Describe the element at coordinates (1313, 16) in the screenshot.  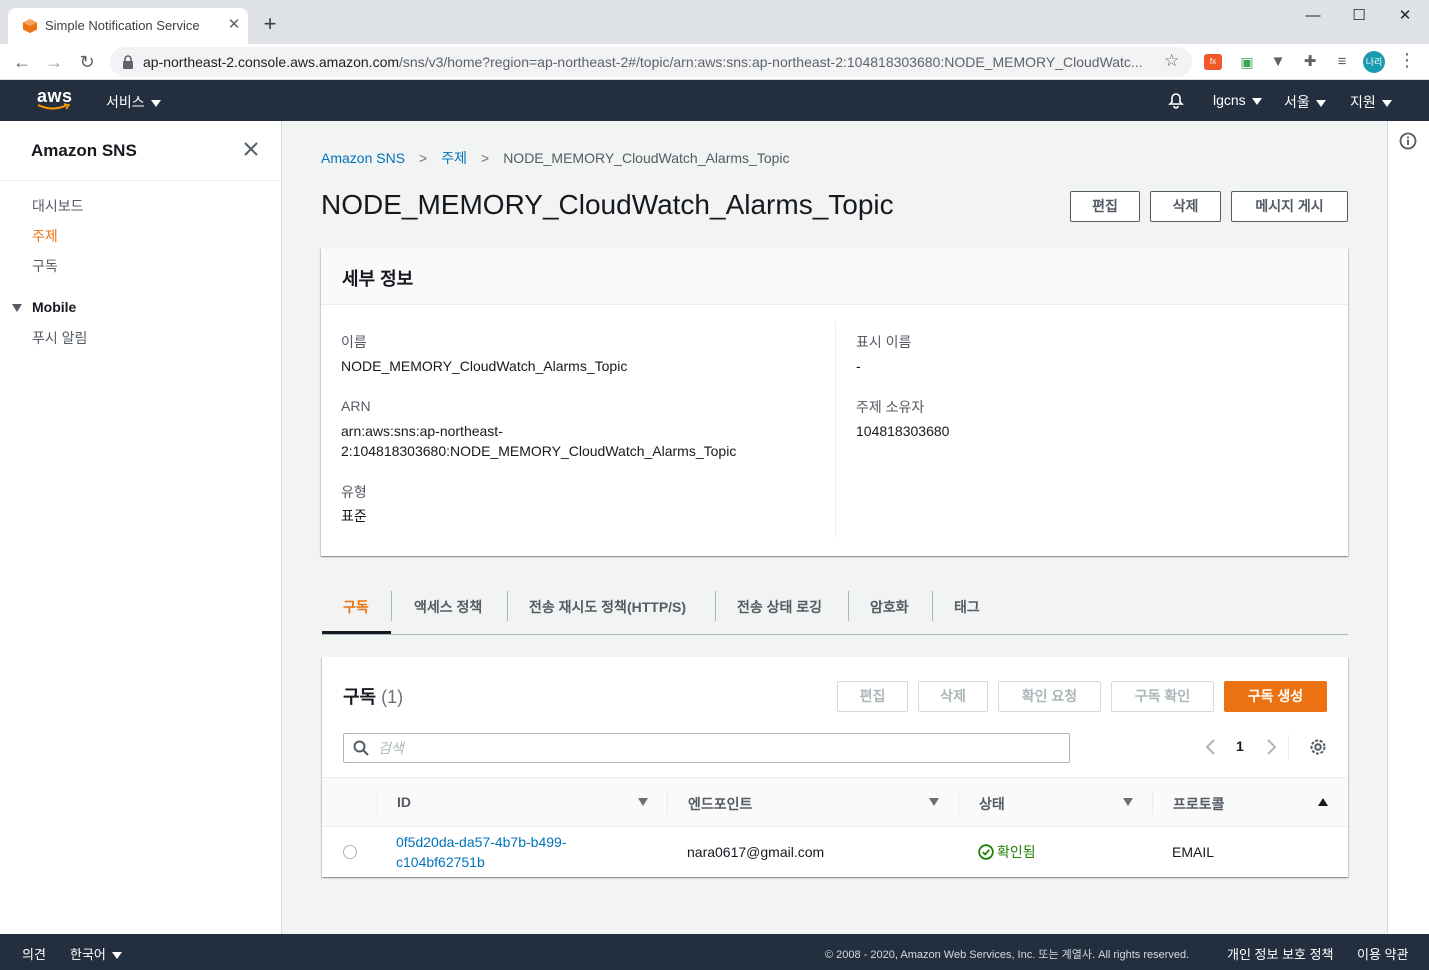
I see `minimize-icon: —` at that location.